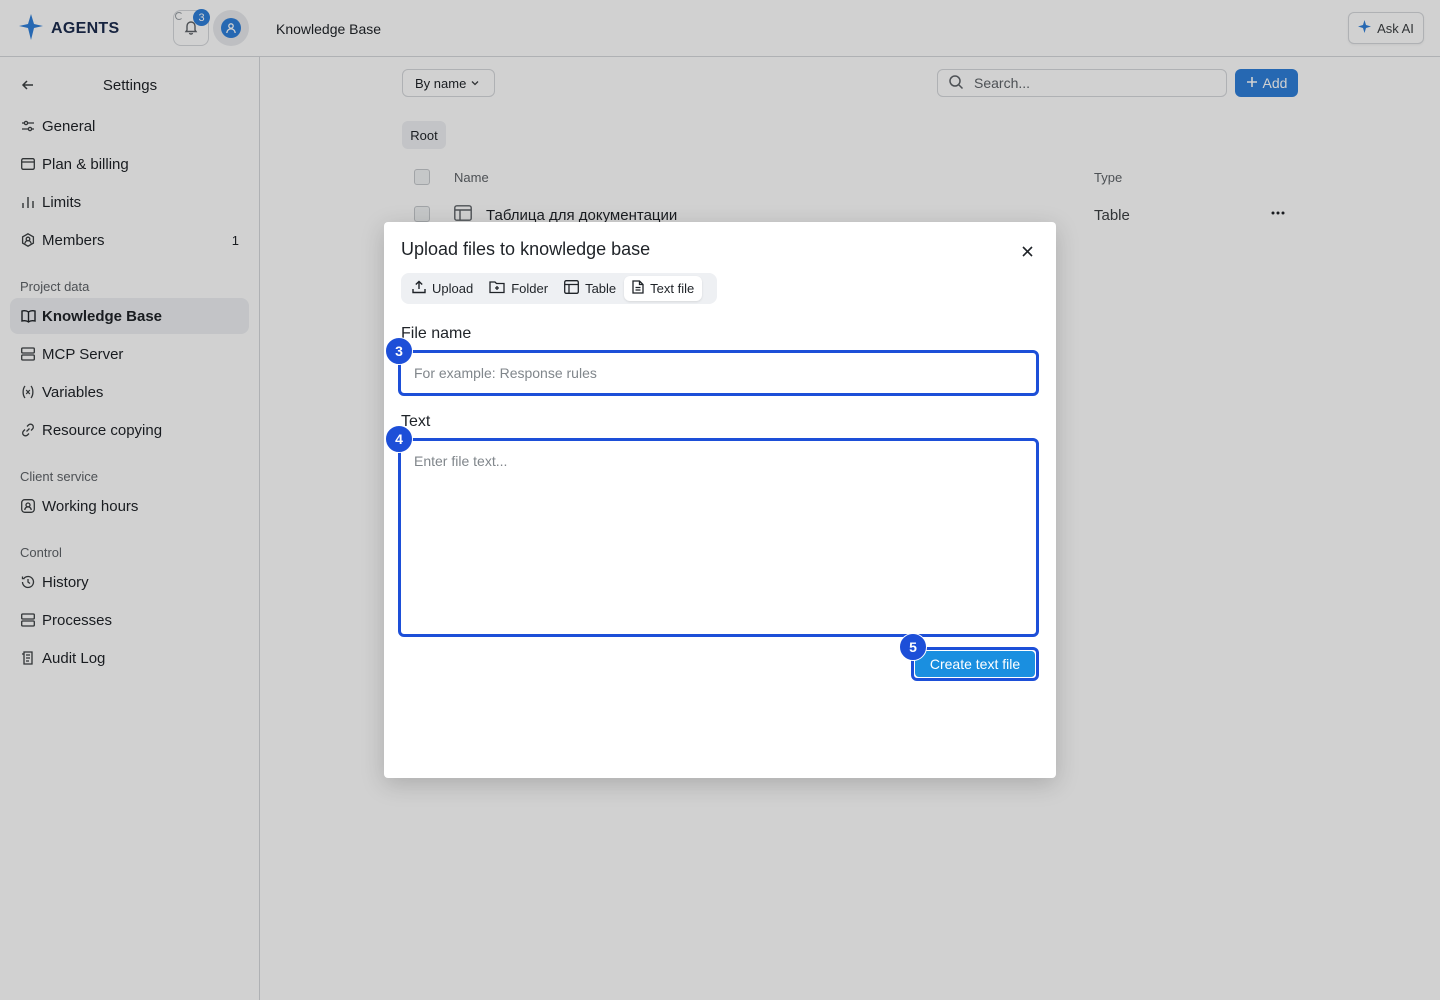 The height and width of the screenshot is (1000, 1440). What do you see at coordinates (436, 333) in the screenshot?
I see `file-name-label: File name` at bounding box center [436, 333].